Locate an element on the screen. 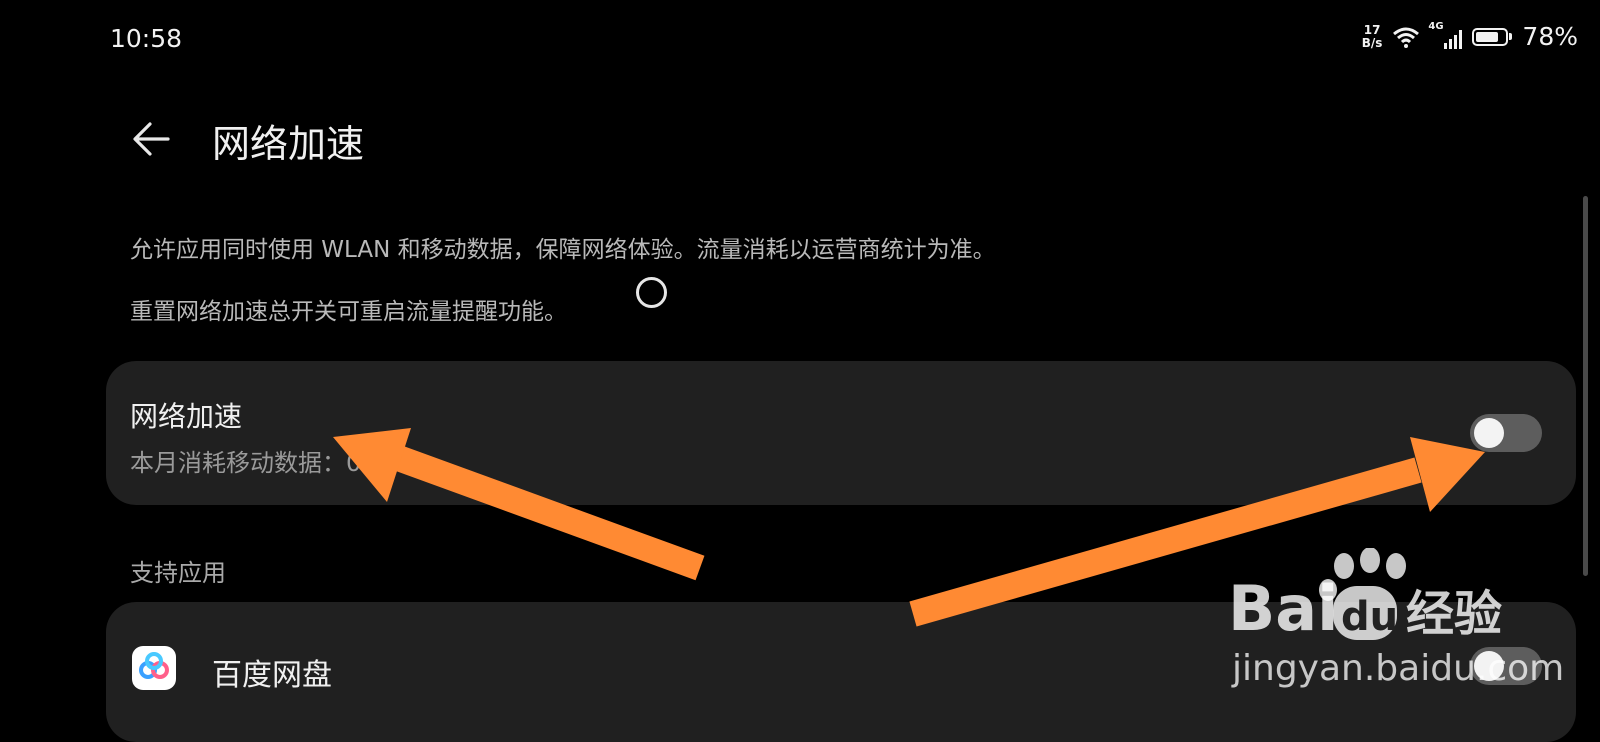  watermark-brand: Bai is located at coordinates (1283, 608).